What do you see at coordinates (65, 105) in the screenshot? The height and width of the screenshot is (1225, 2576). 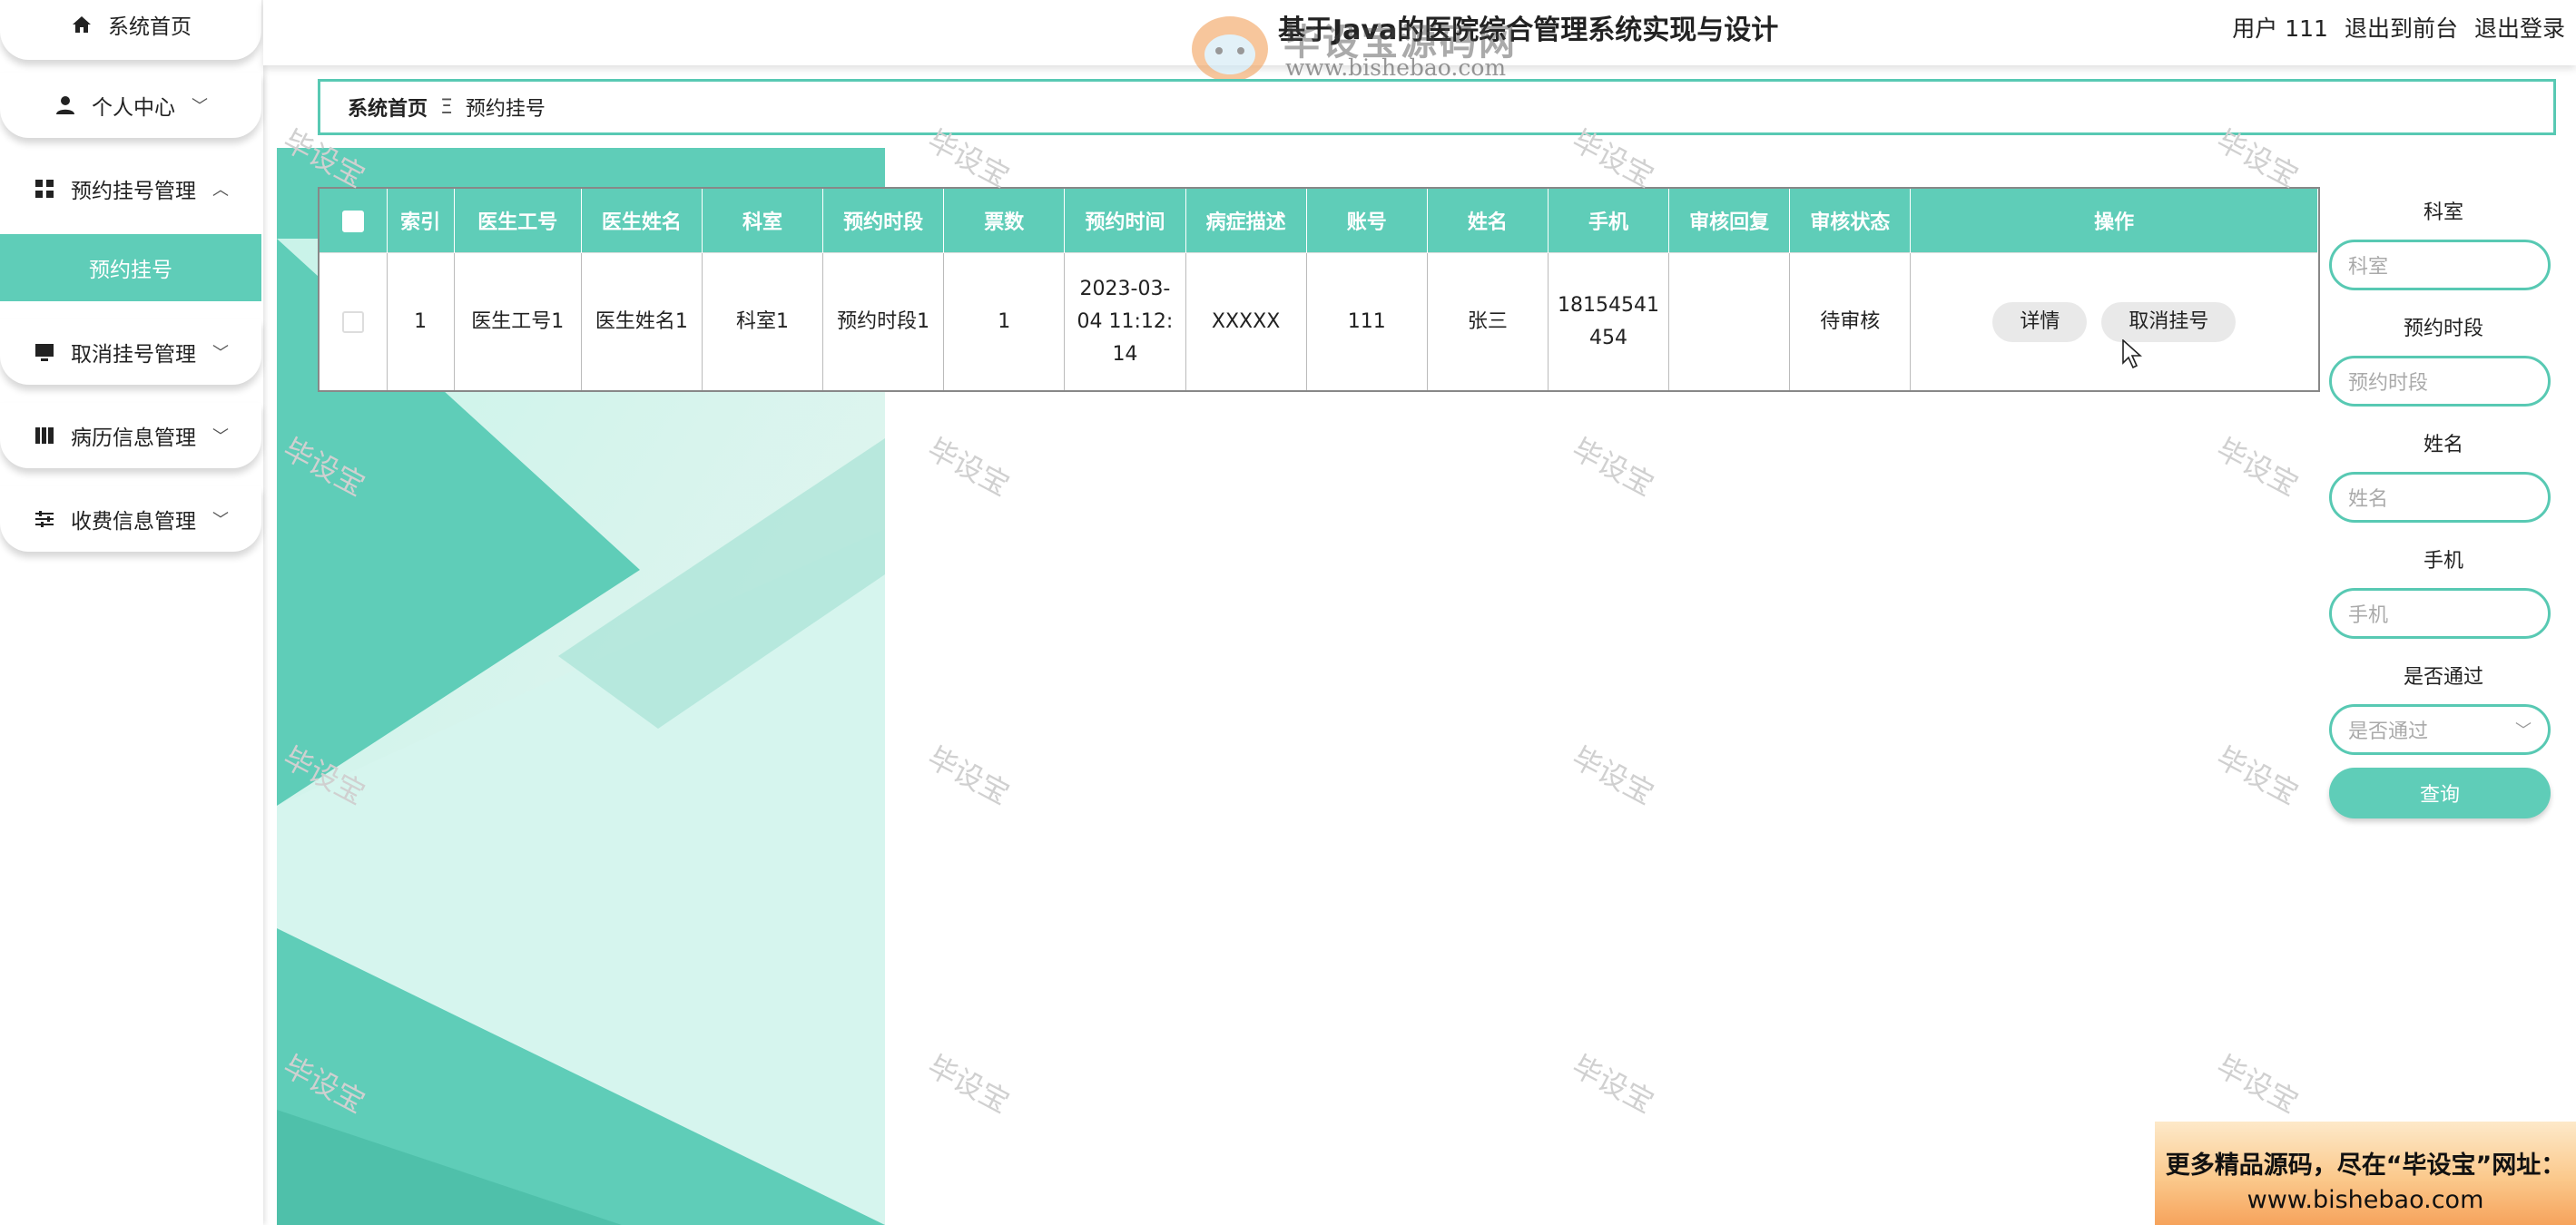 I see `user-icon` at bounding box center [65, 105].